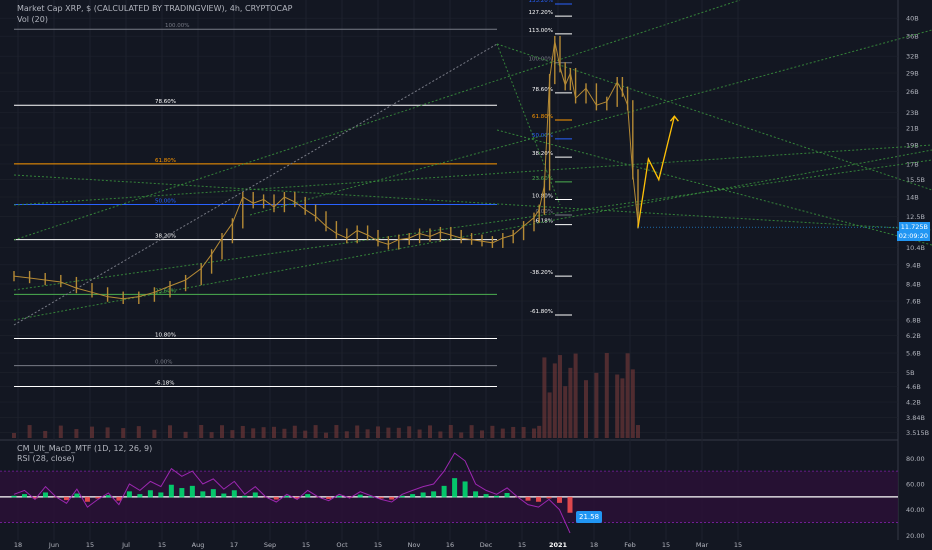 The image size is (932, 550). What do you see at coordinates (486, 545) in the screenshot?
I see `x-tick-label: Dec` at bounding box center [486, 545].